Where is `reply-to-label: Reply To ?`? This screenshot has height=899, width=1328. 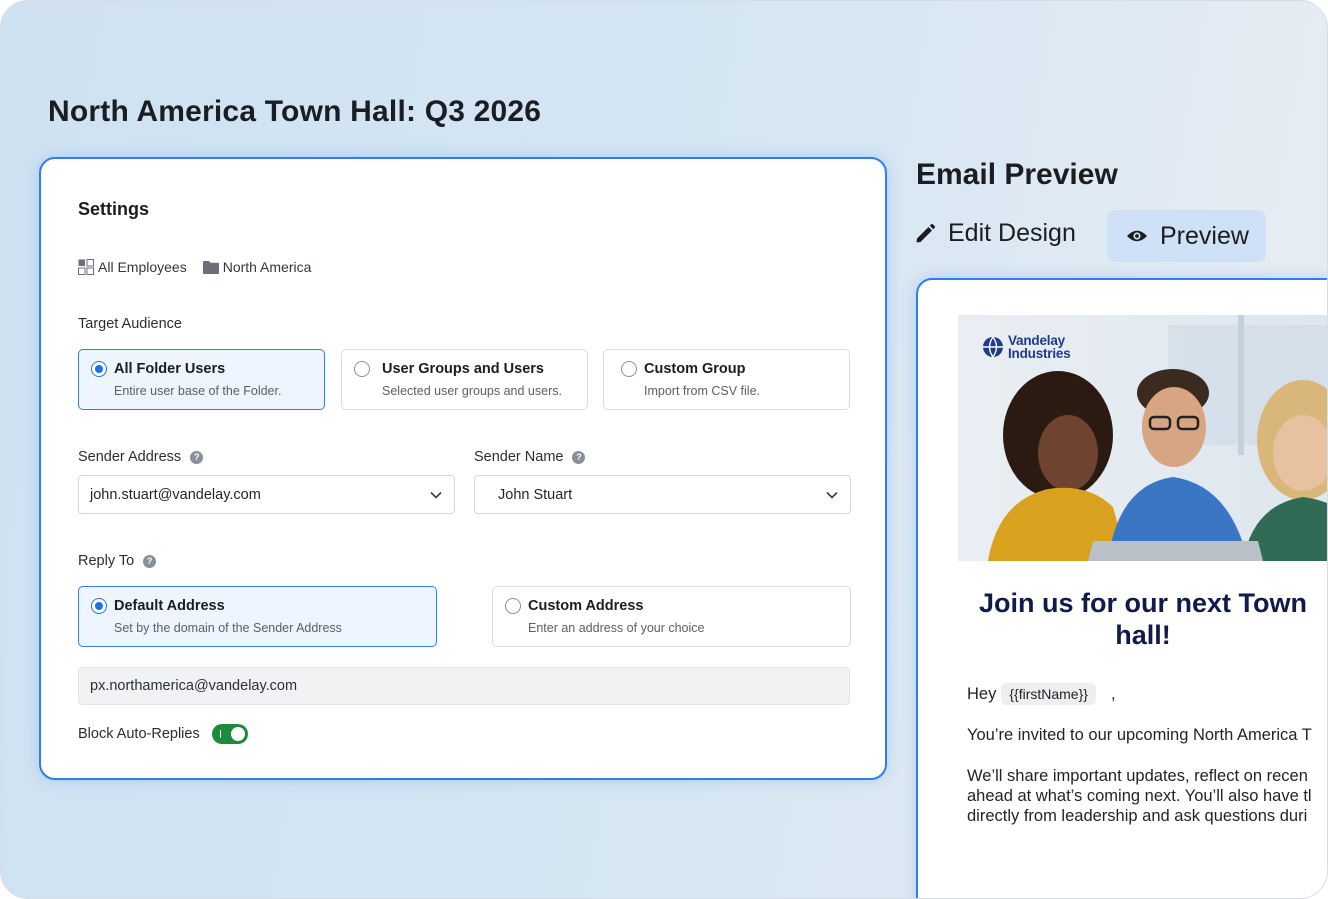
reply-to-label: Reply To ? is located at coordinates (117, 561).